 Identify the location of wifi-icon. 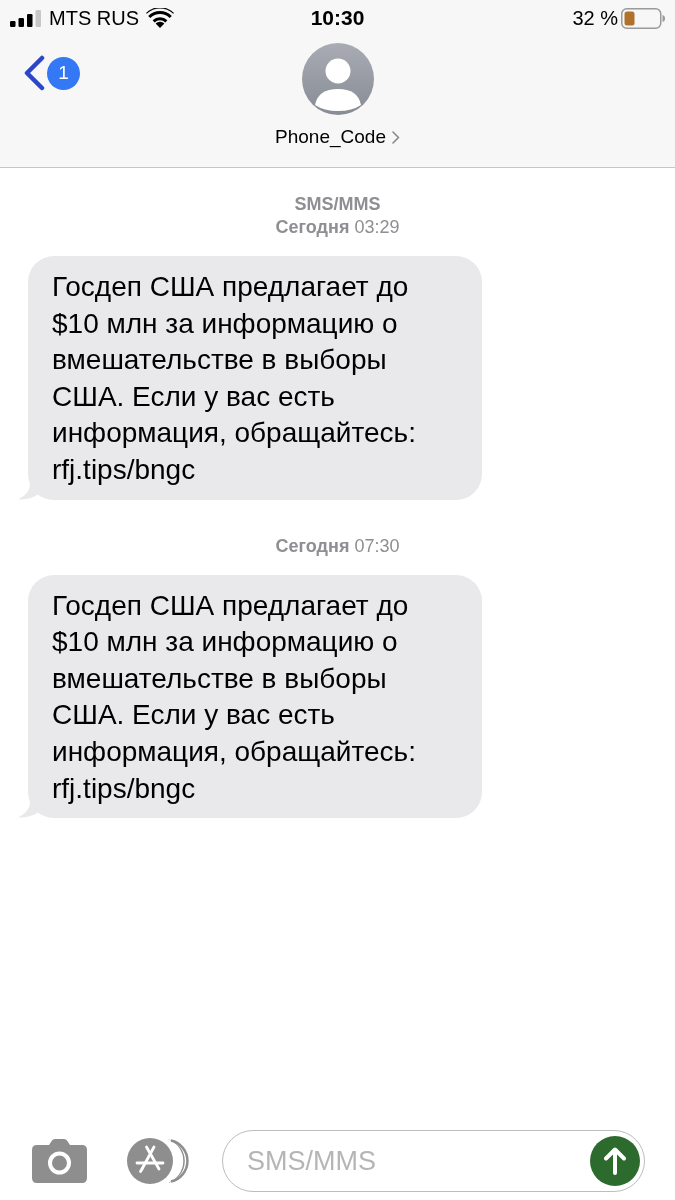
(160, 18).